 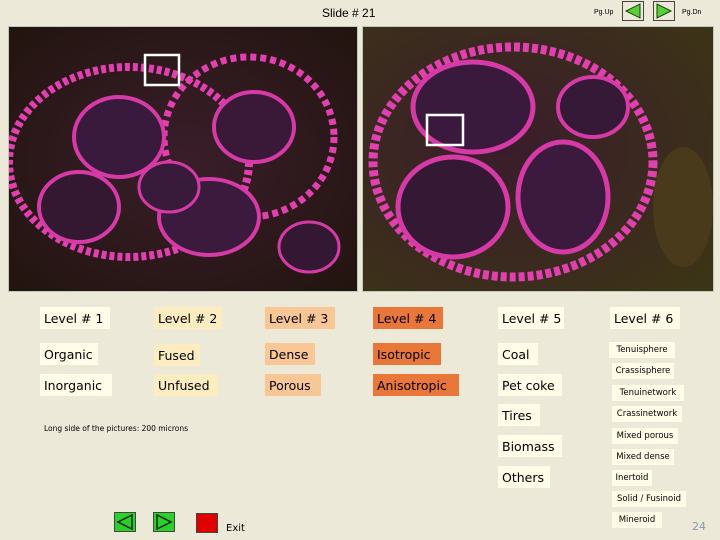 What do you see at coordinates (637, 520) in the screenshot?
I see `level-6-item-mineroid: Mineroid` at bounding box center [637, 520].